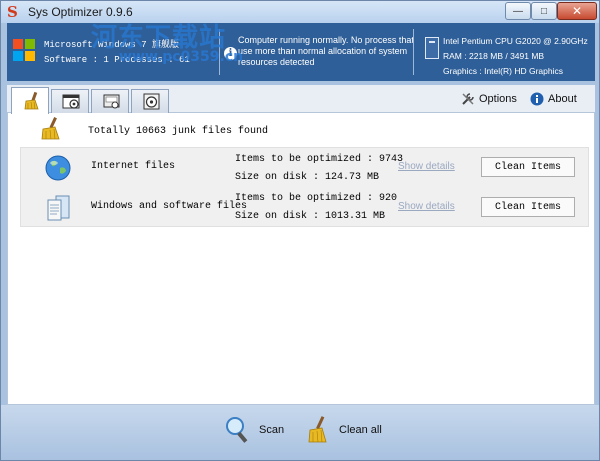 The image size is (600, 461). Describe the element at coordinates (276, 62) in the screenshot. I see `status-line-3: resources detected` at that location.